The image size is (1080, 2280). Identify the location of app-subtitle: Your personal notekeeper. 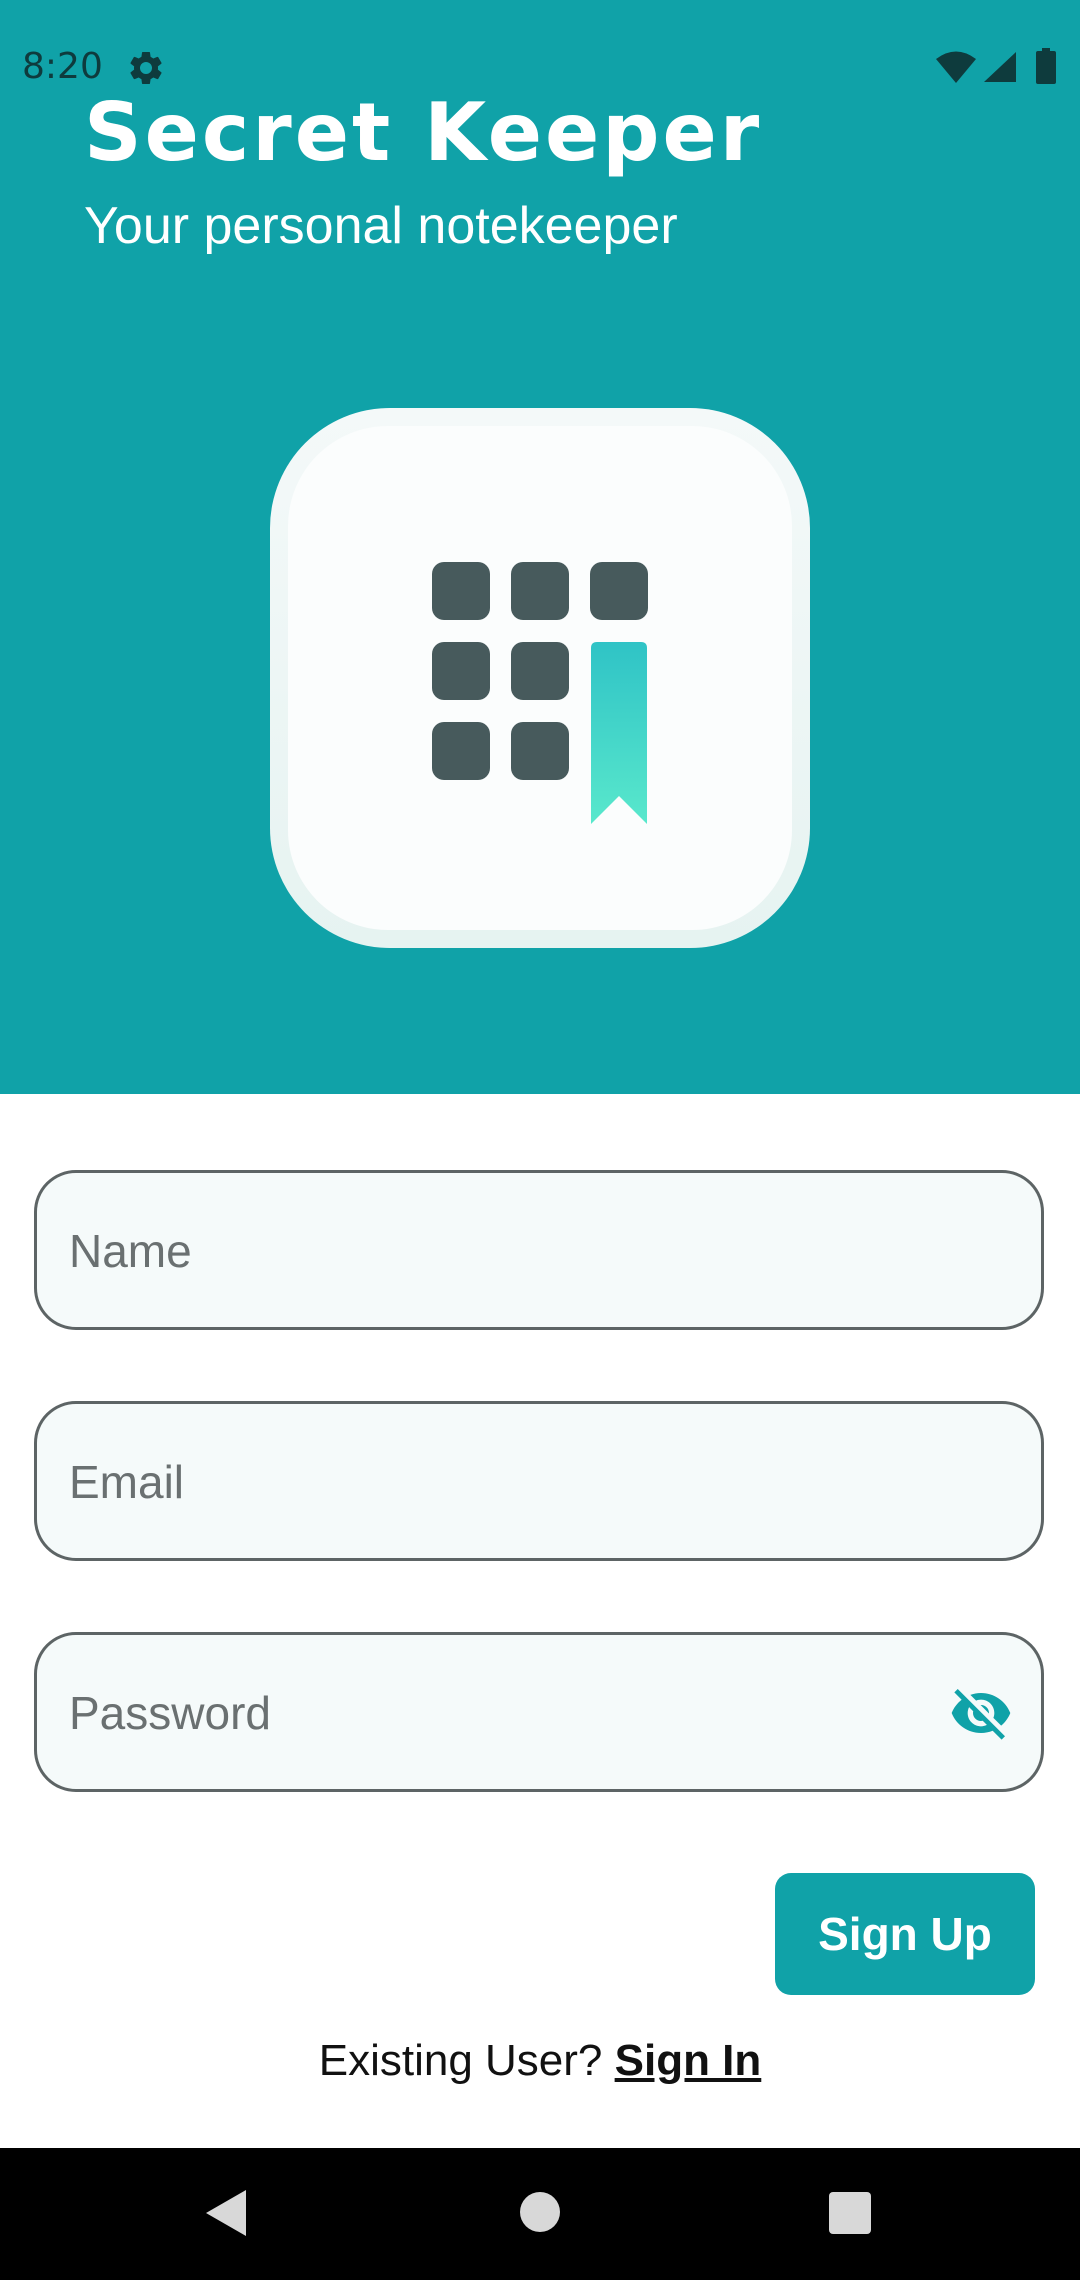
(381, 226).